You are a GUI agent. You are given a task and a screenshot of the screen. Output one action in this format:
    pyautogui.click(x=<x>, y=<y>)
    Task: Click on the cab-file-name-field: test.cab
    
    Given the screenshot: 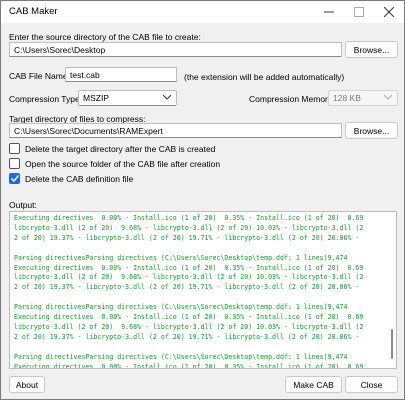 What is the action you would take?
    pyautogui.click(x=121, y=74)
    